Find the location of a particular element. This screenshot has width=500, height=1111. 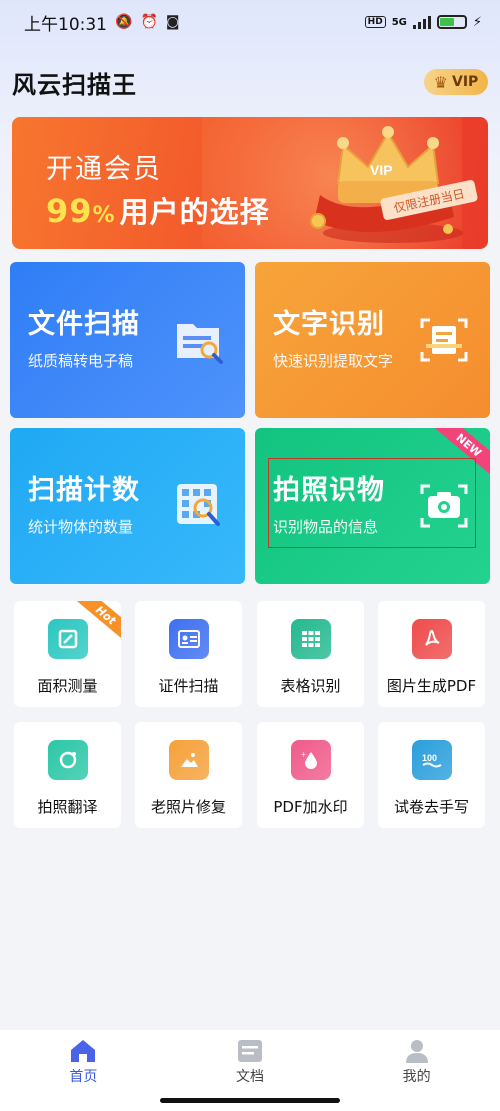

translate-camera-icon is located at coordinates (67, 760).